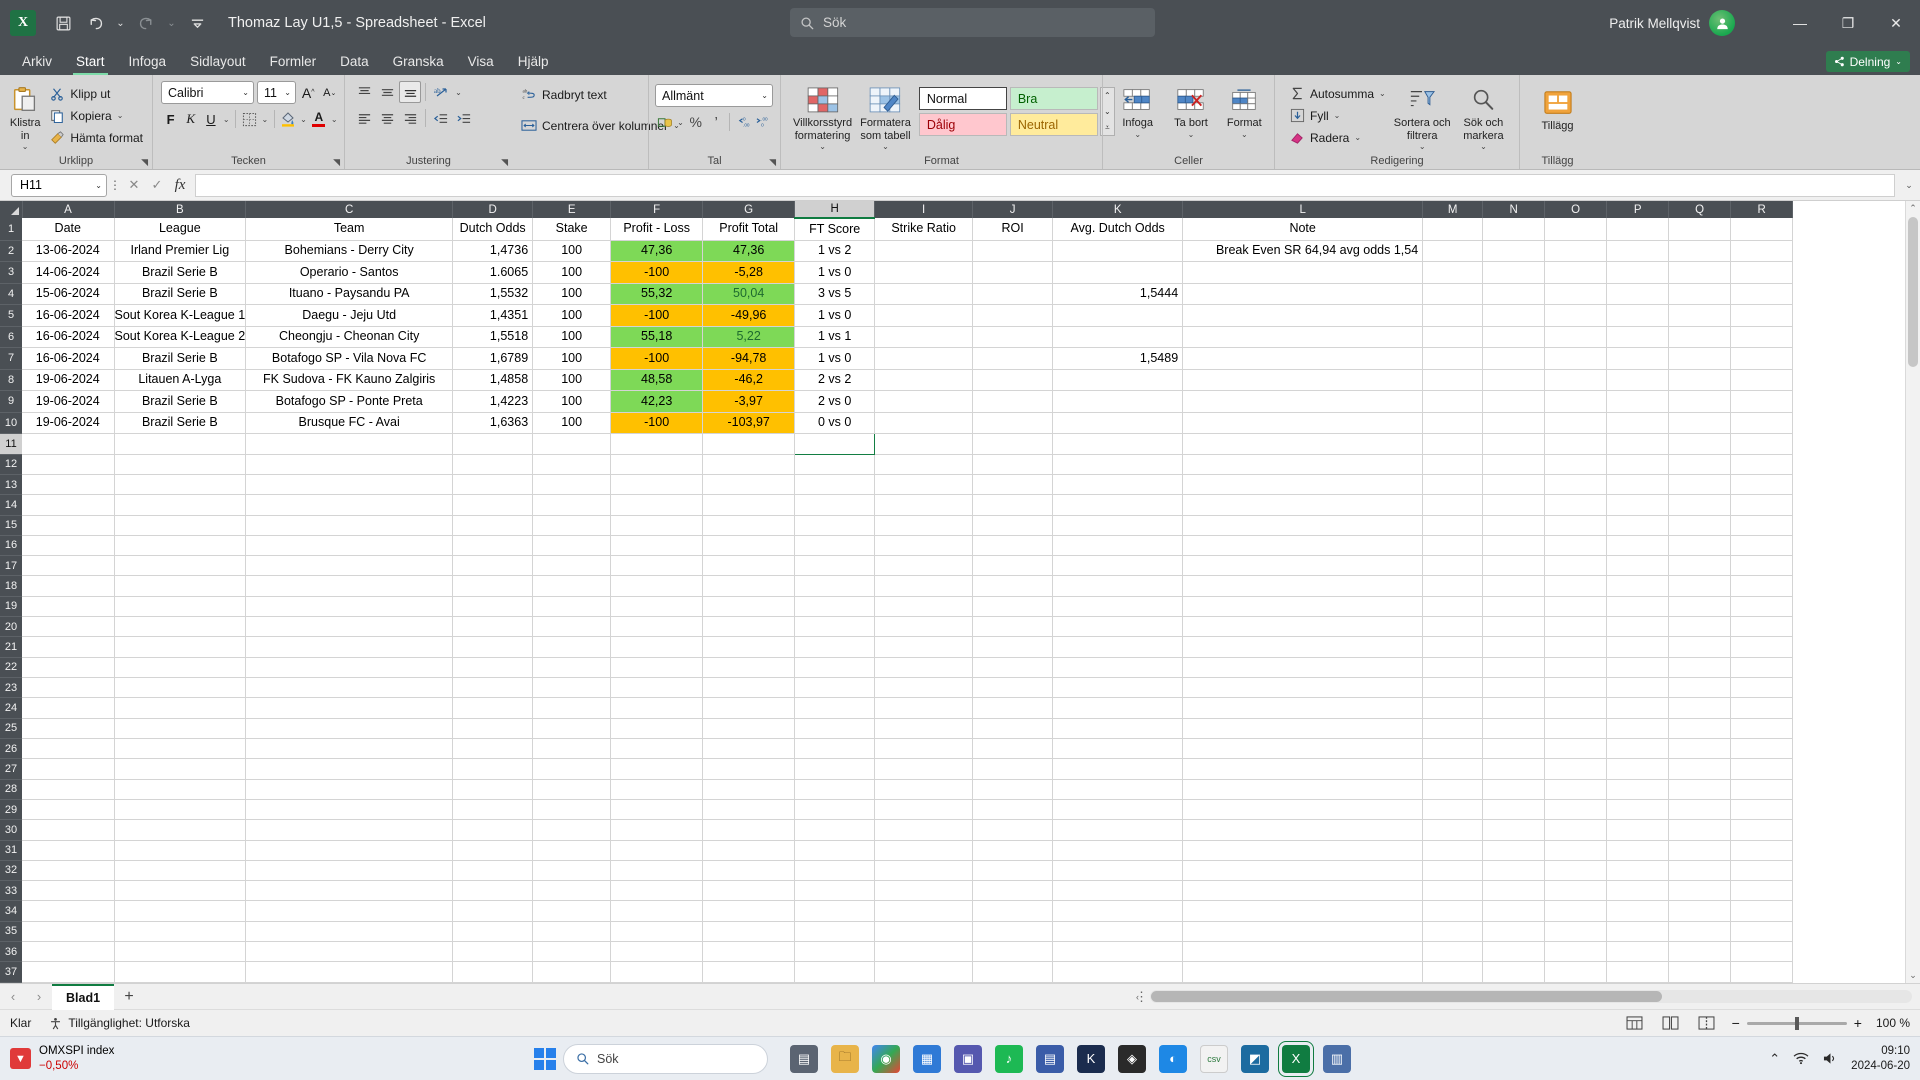  I want to click on align-bottom-button, so click(410, 92).